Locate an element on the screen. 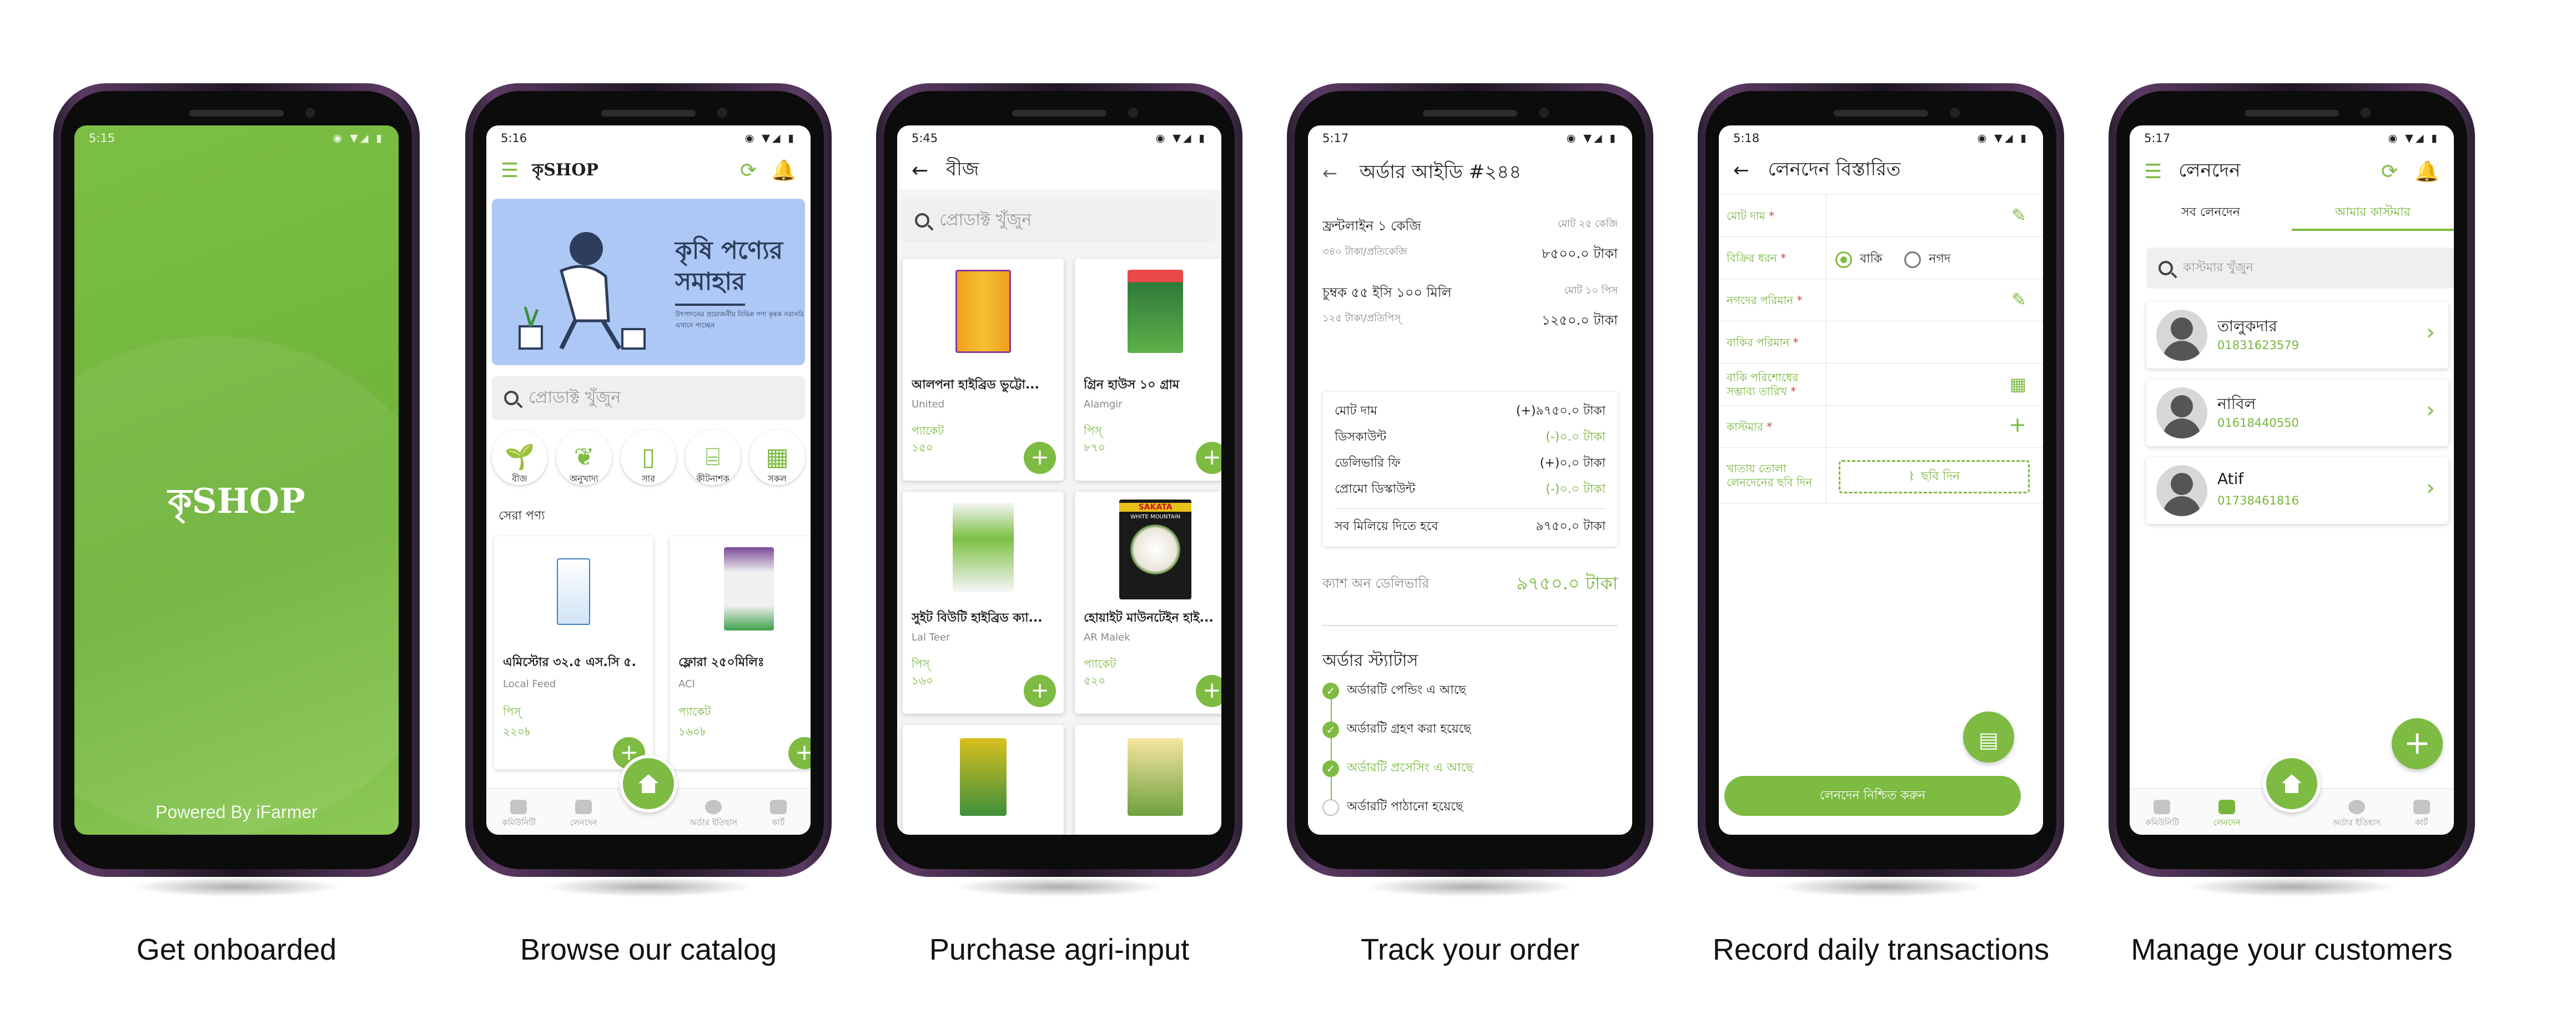  tab-my-customers: আমার কাস্টমার is located at coordinates (2373, 214).